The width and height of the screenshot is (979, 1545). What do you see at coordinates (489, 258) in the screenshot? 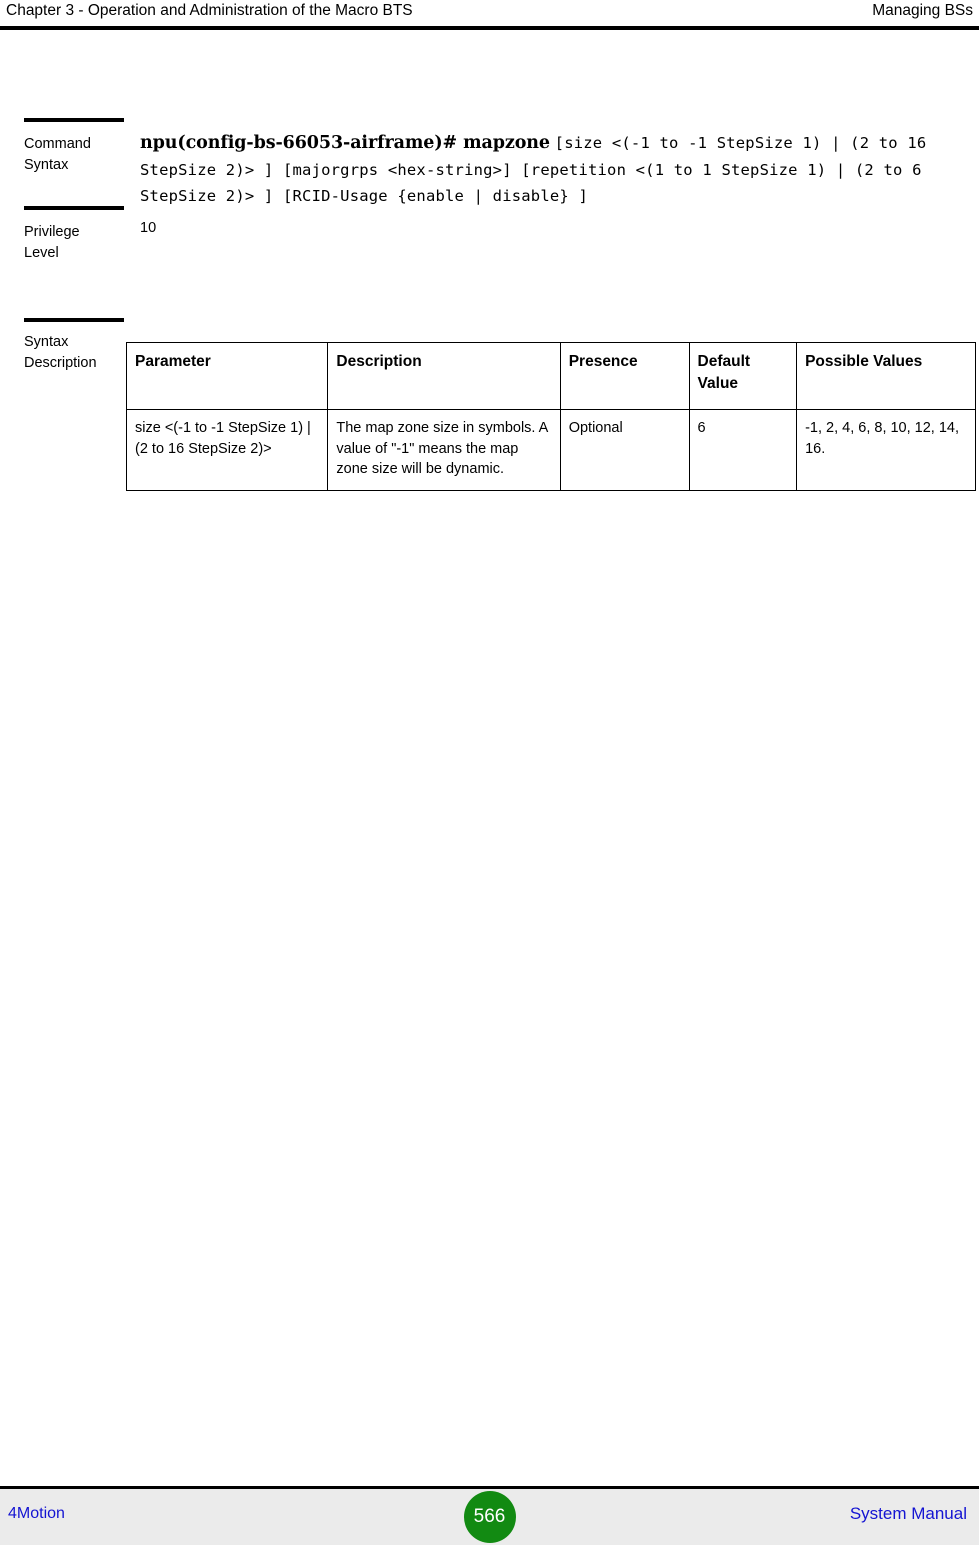
I see `section-privilege-level: Privilege Level 10` at bounding box center [489, 258].